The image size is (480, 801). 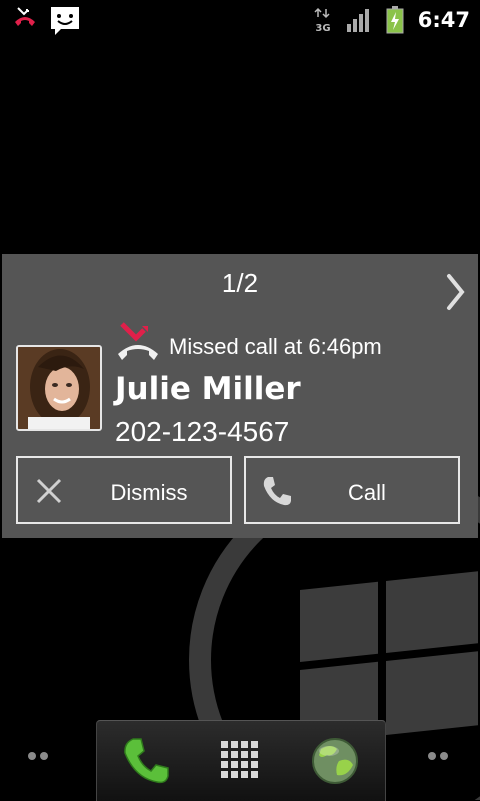 I want to click on next-screen-dots, so click(x=440, y=756).